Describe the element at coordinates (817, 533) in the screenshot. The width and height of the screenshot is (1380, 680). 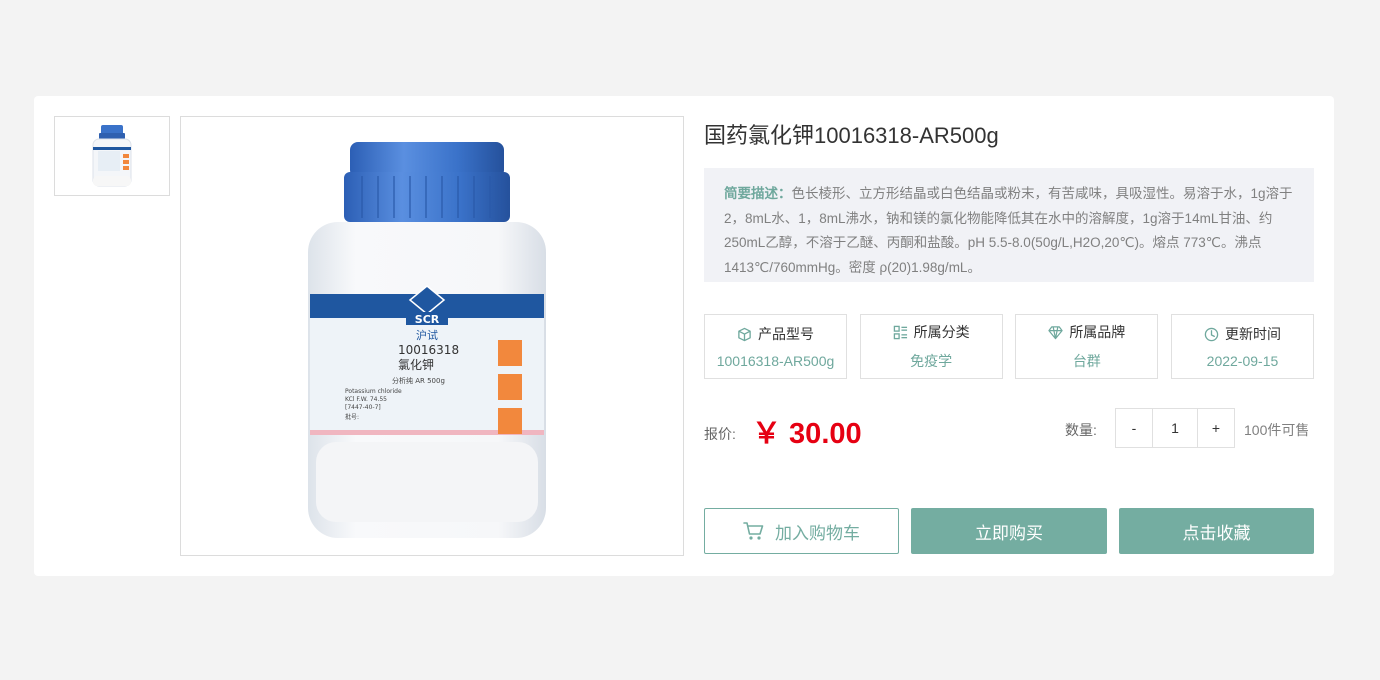
I see `add-to-cart-label: 加入购物车` at that location.